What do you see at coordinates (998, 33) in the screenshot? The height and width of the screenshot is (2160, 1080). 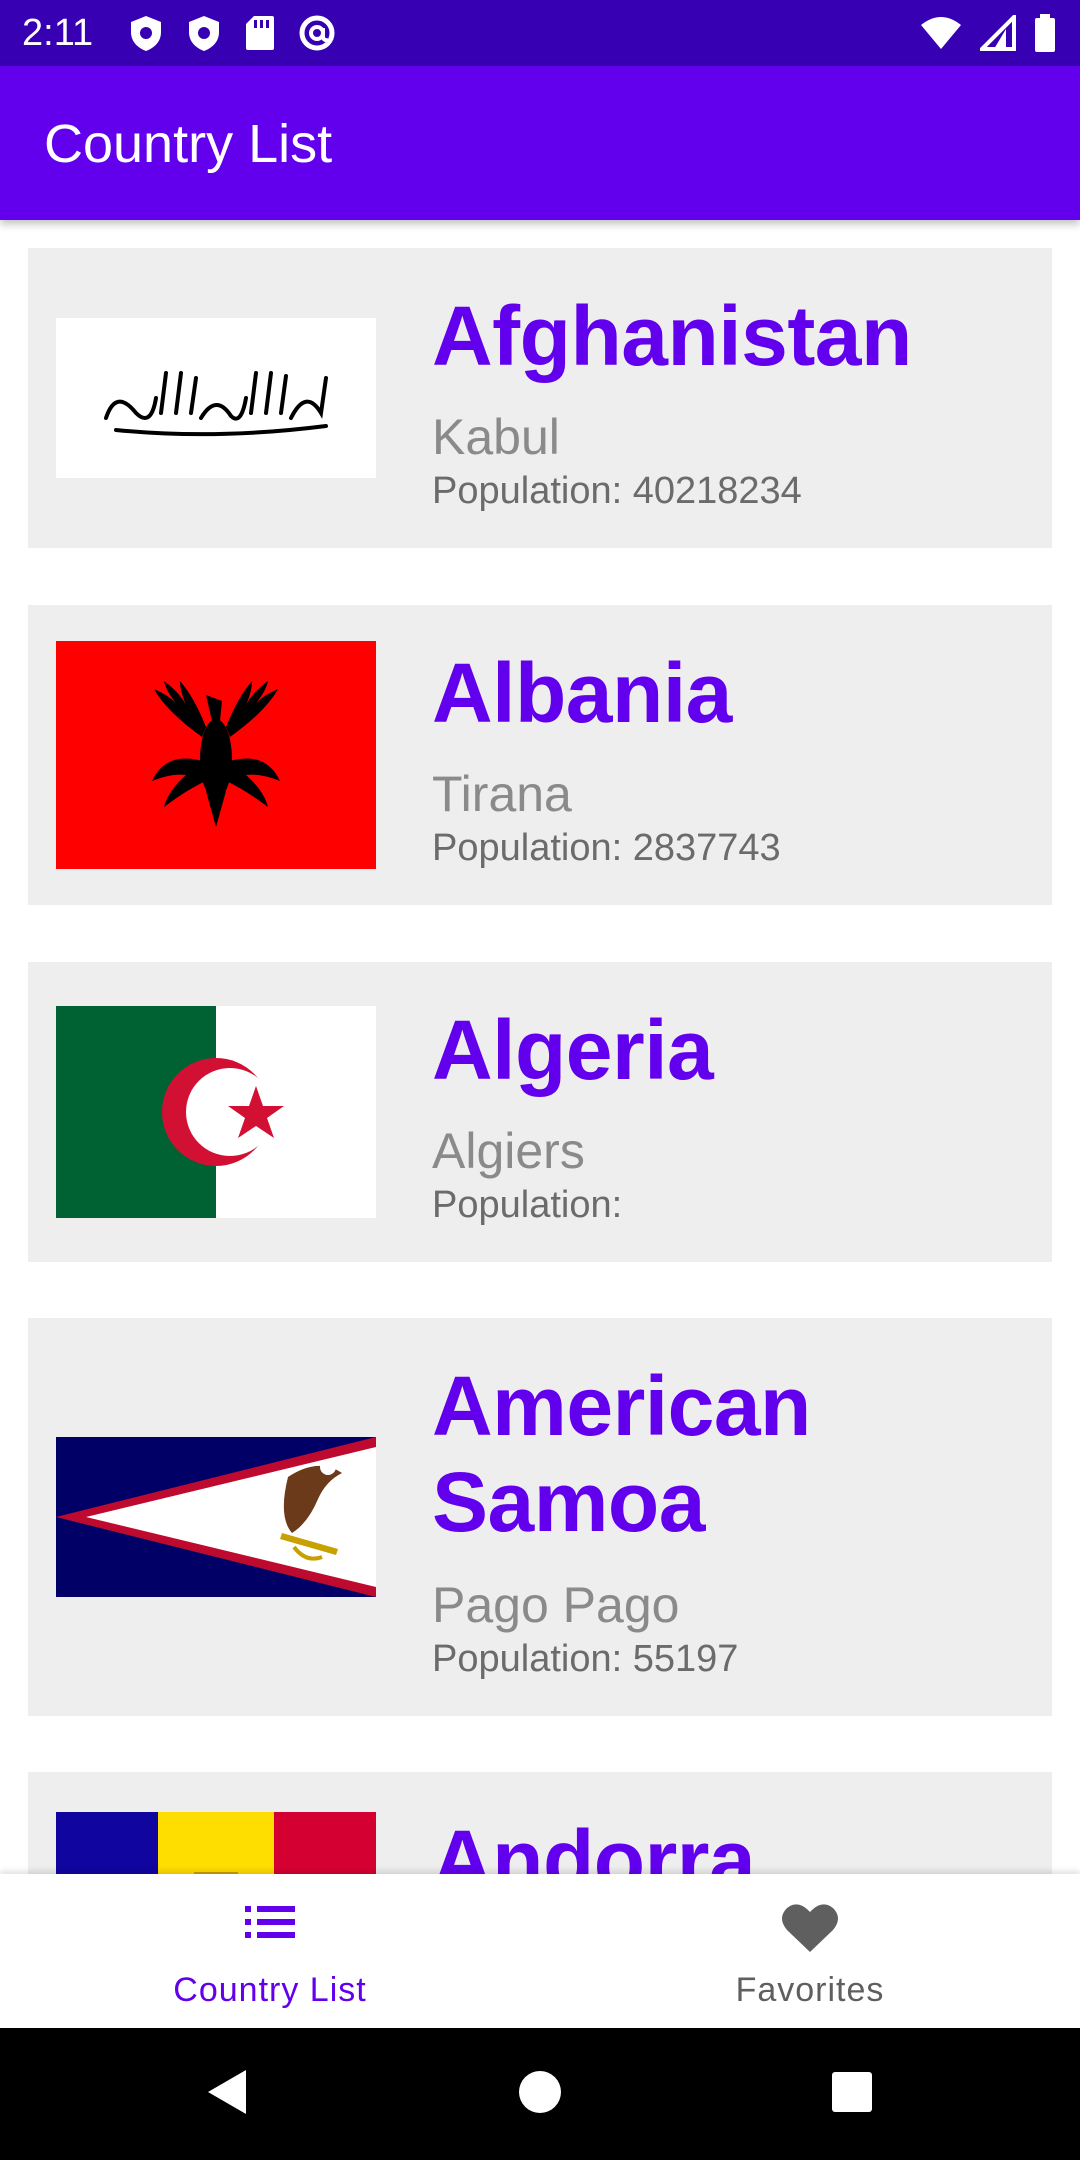 I see `signal-icon` at bounding box center [998, 33].